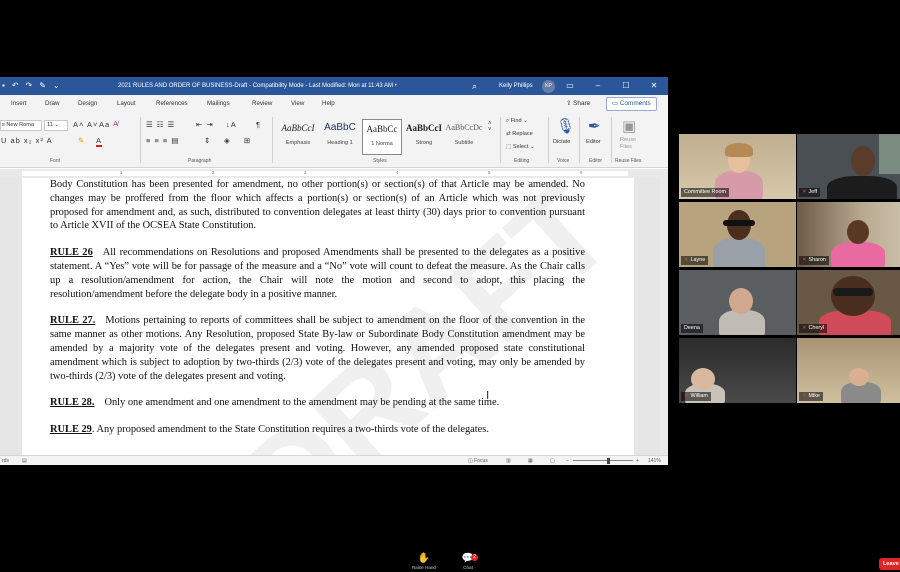 The image size is (900, 572). Describe the element at coordinates (87, 104) in the screenshot. I see `tab-design: Design` at that location.